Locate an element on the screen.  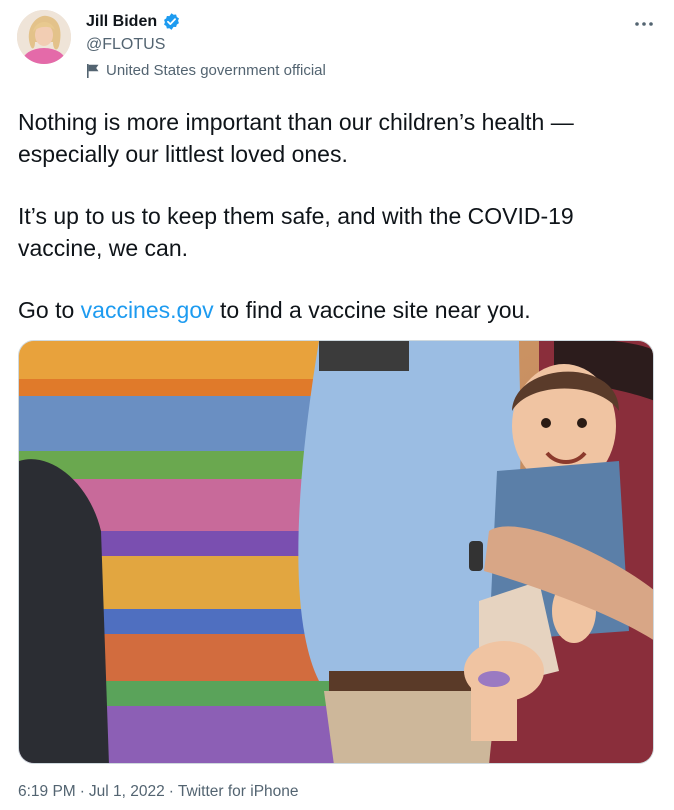
tweet-date: Jul 1, 2022 is located at coordinates (127, 792).